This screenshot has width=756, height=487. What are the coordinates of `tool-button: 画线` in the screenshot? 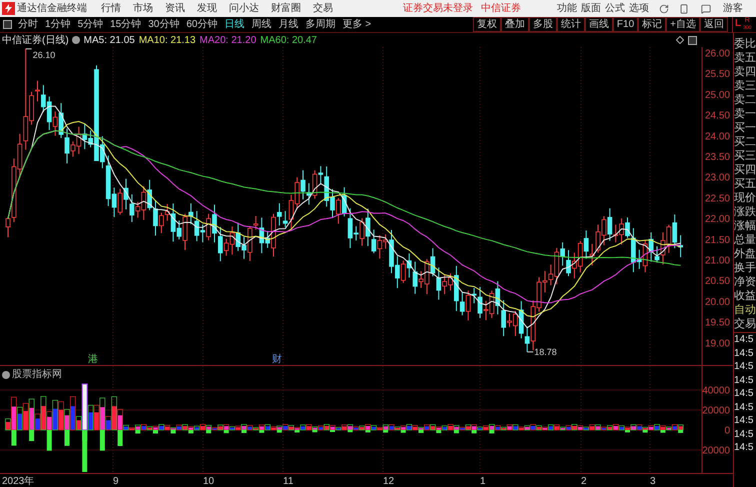 It's located at (598, 24).